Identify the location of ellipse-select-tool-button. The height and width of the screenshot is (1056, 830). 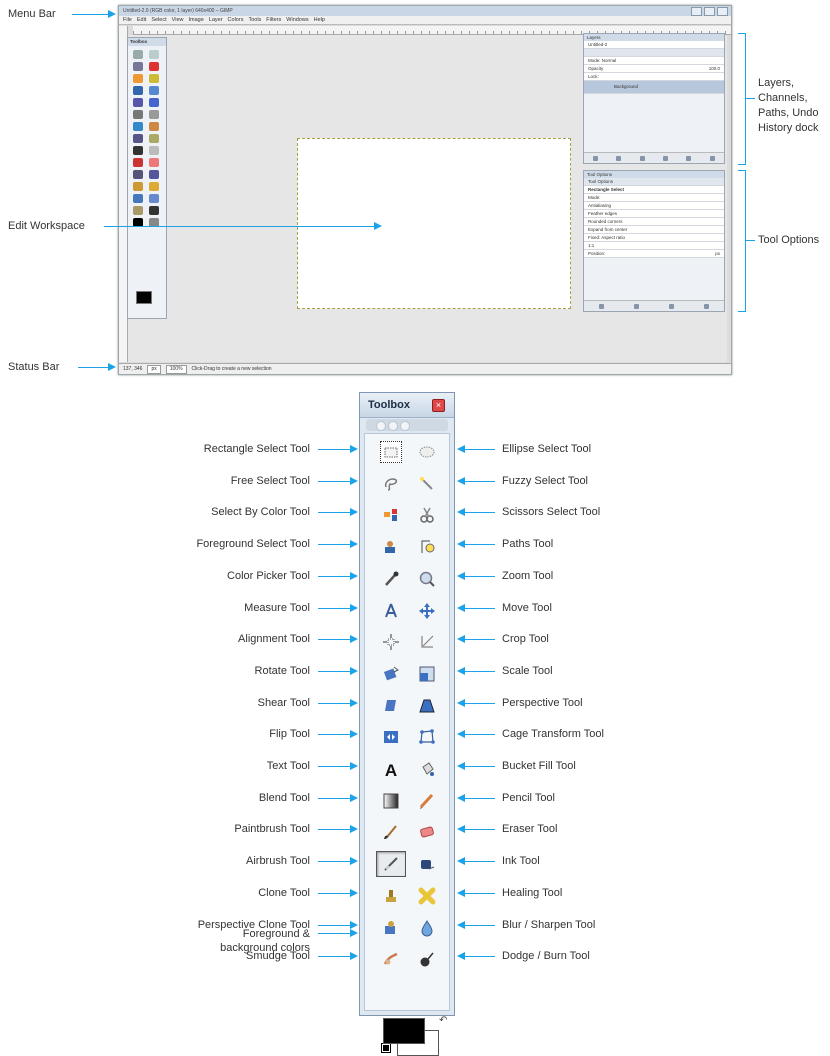
(427, 452).